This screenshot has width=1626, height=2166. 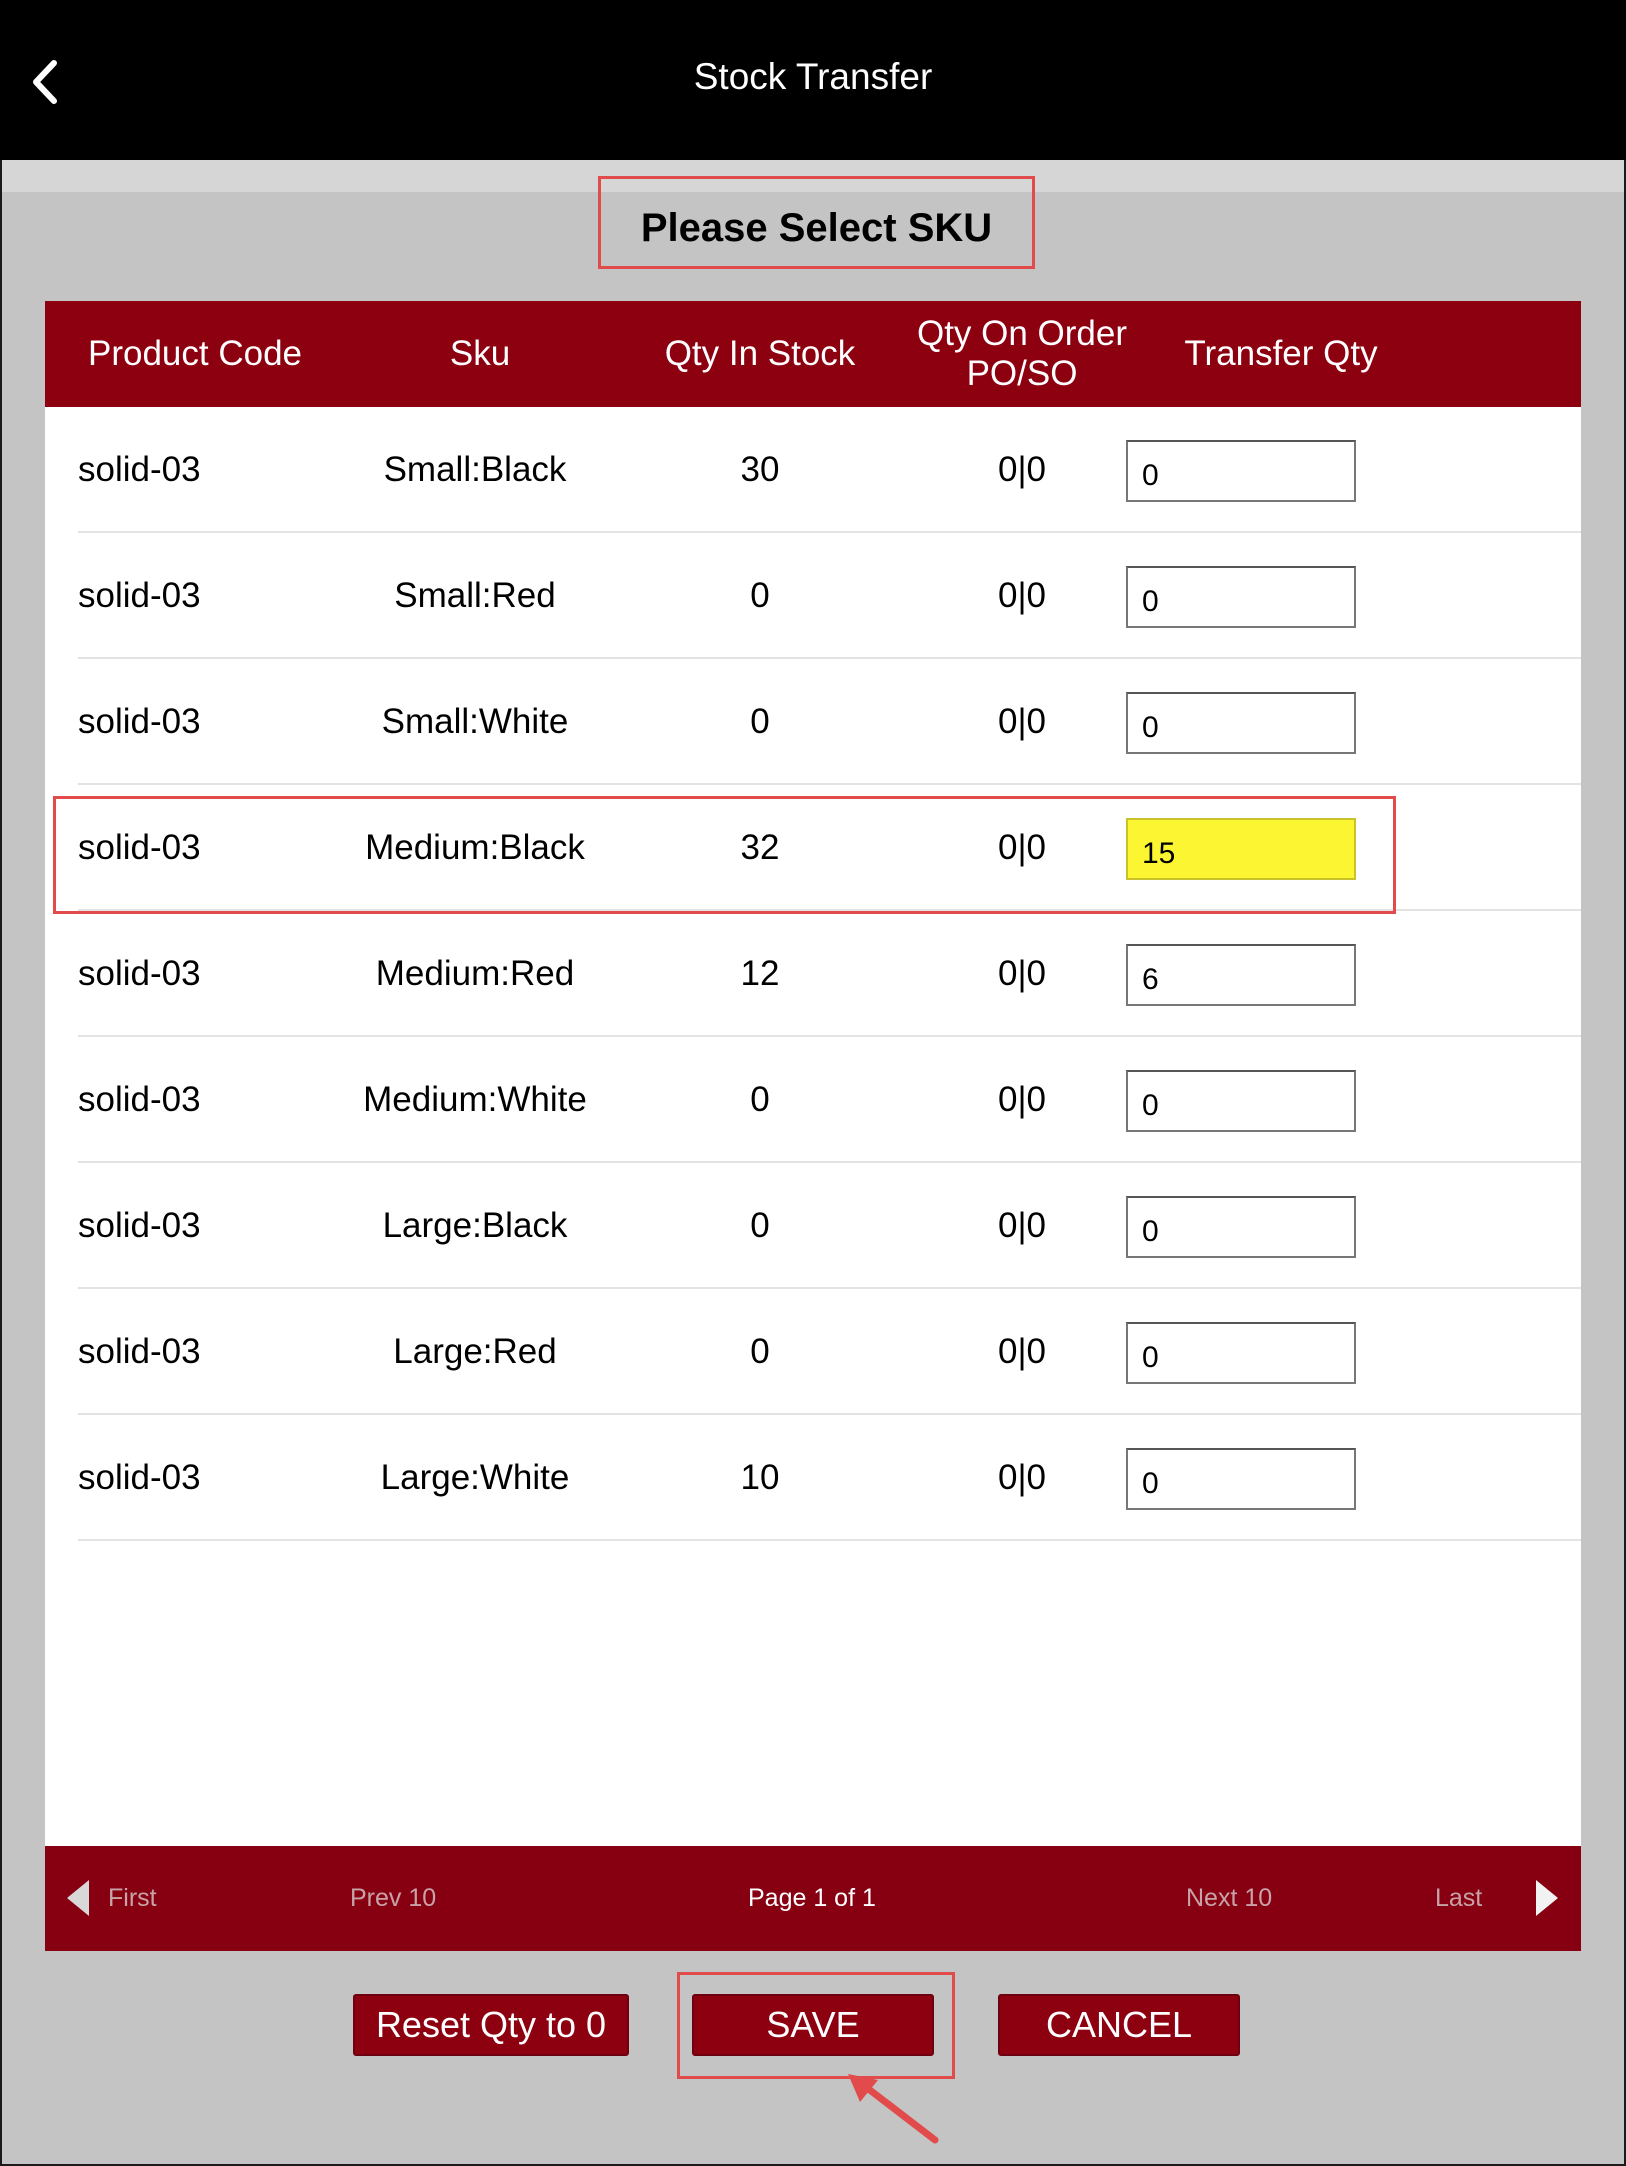 I want to click on nav-bar: Stock Transfer, so click(x=813, y=80).